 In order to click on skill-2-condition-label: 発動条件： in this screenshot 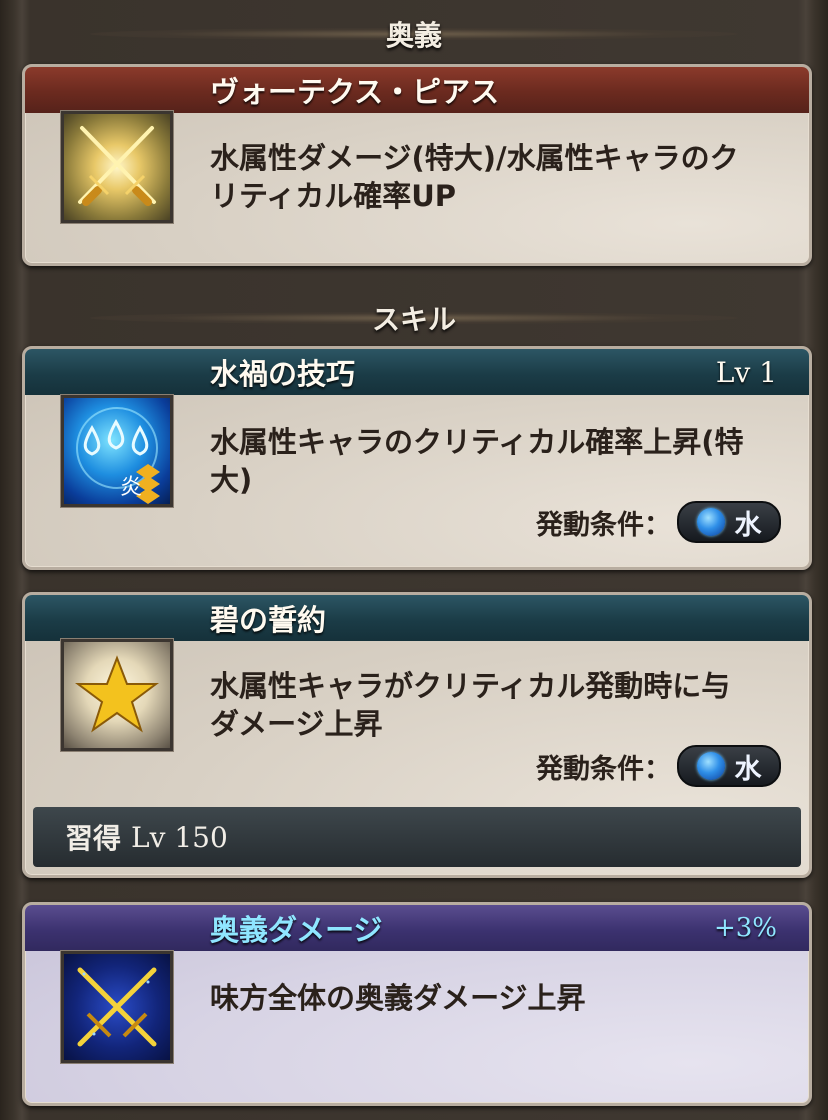, I will do `click(603, 769)`.